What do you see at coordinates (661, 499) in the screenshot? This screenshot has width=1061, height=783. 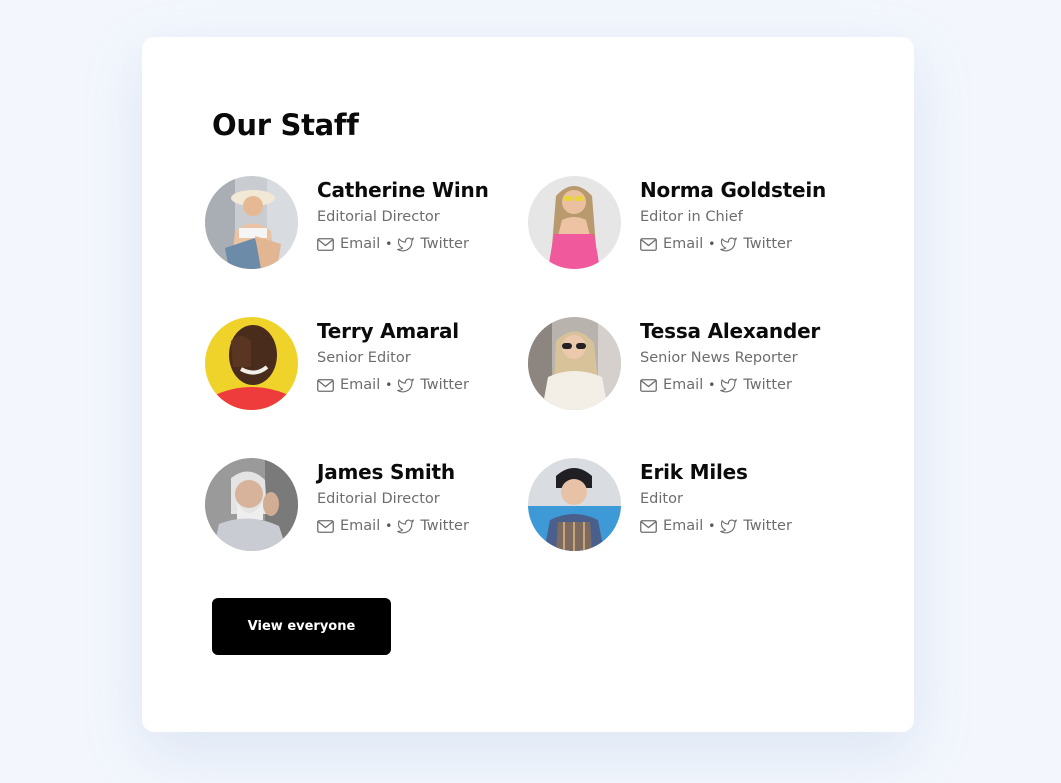 I see `staff-role: Editor` at bounding box center [661, 499].